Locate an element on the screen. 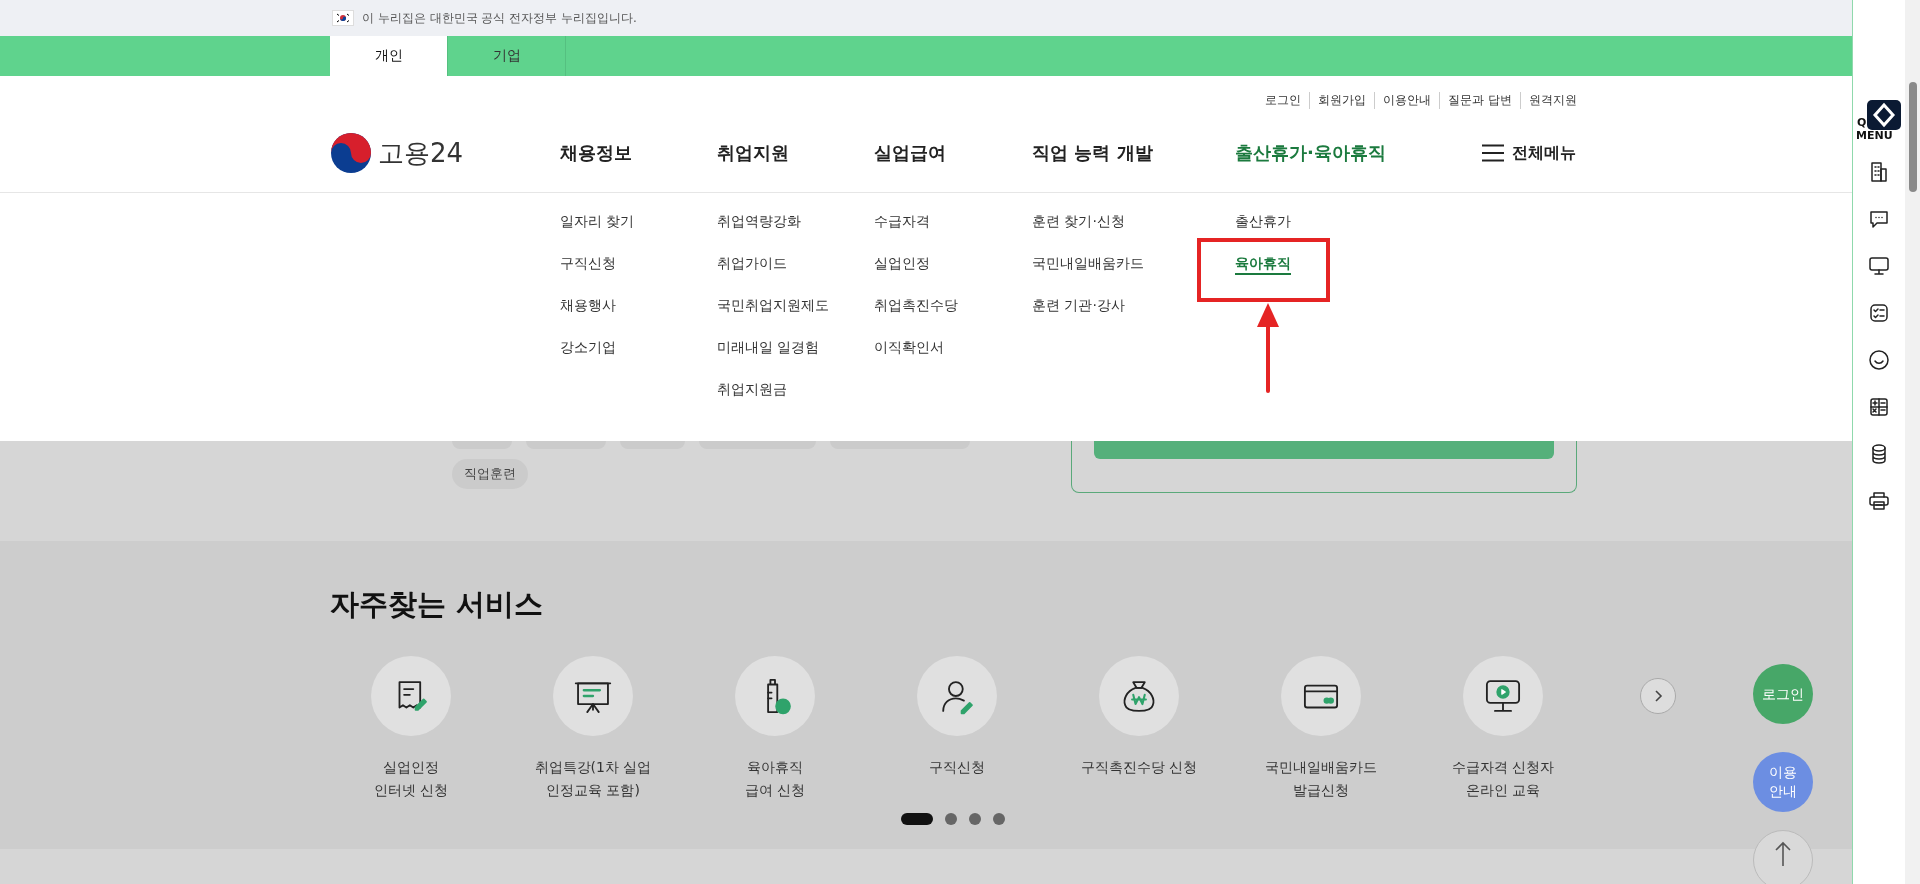 This screenshot has height=884, width=1920. submenu-link: 이직확인서 is located at coordinates (953, 358).